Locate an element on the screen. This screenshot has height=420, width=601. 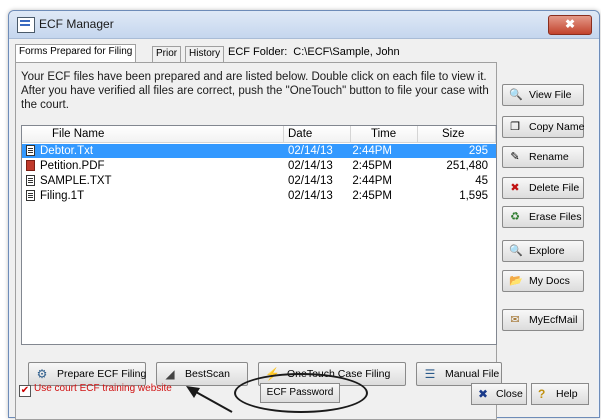
rename-button: ✎ Rename is located at coordinates (543, 157).